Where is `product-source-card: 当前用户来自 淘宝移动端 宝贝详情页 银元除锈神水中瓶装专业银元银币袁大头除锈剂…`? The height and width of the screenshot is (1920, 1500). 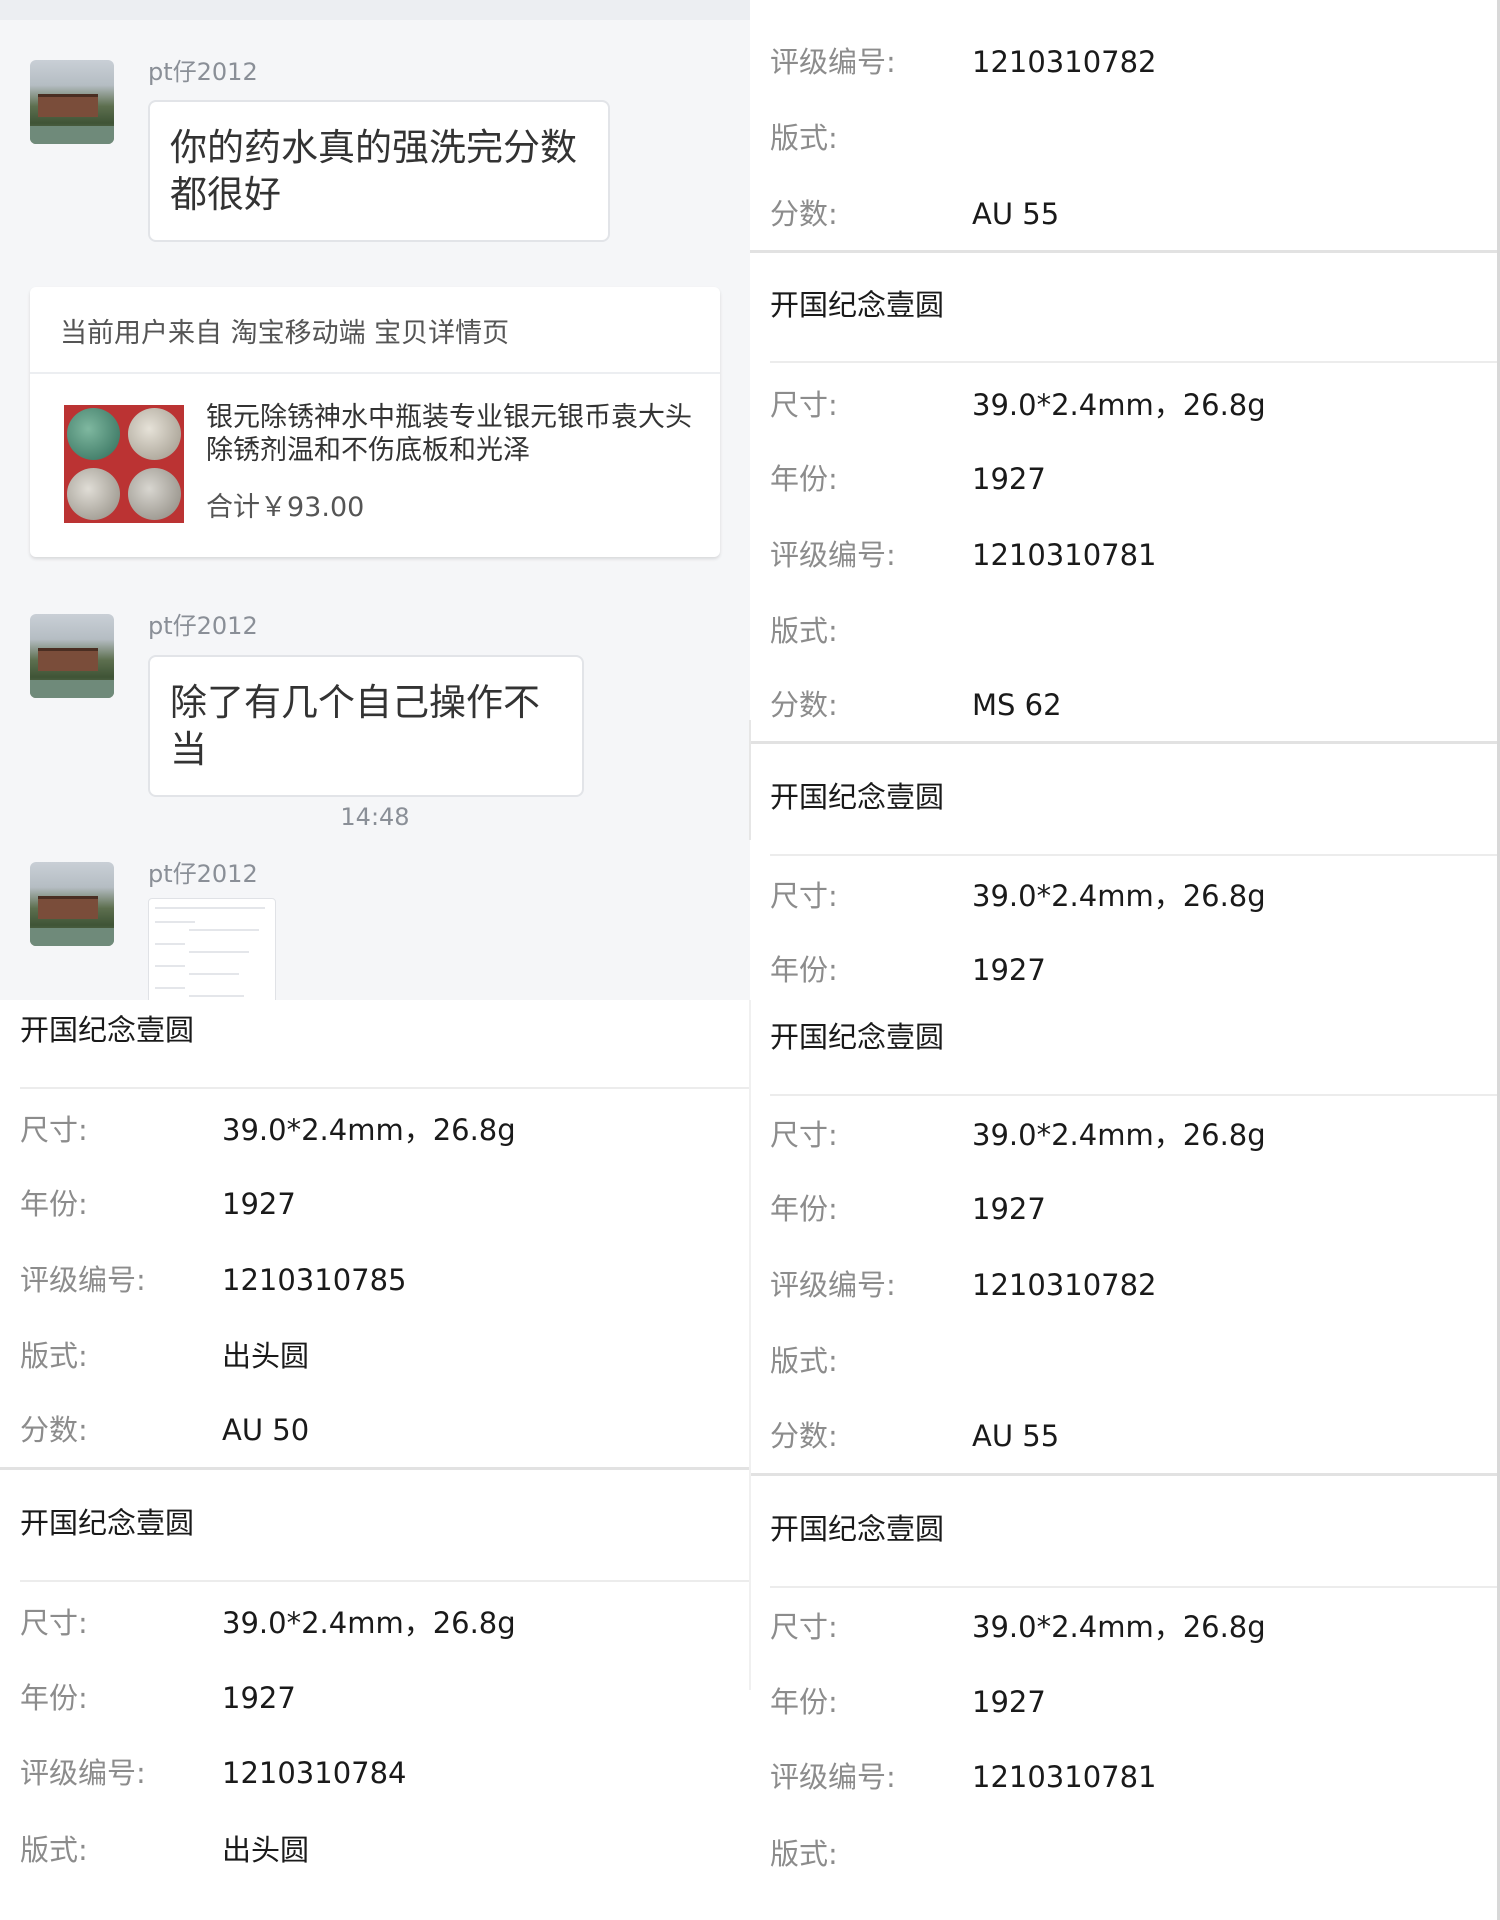
product-source-card: 当前用户来自 淘宝移动端 宝贝详情页 银元除锈神水中瓶装专业银元银币袁大头除锈剂… is located at coordinates (375, 422).